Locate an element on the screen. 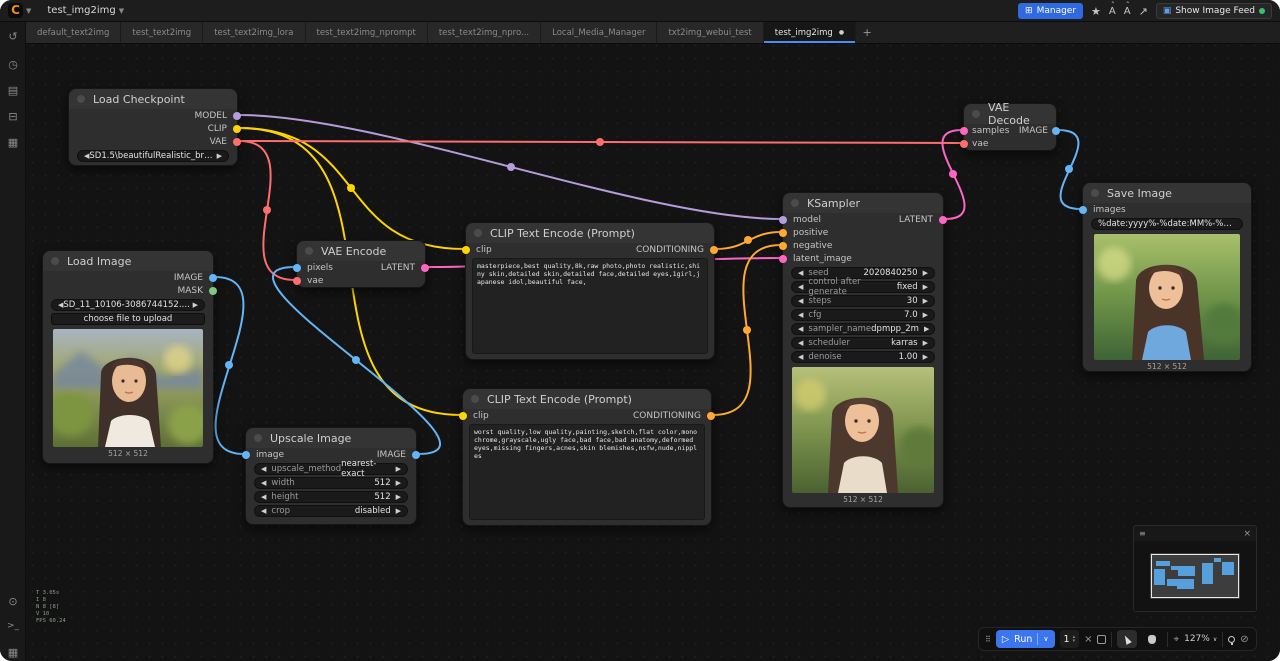 The width and height of the screenshot is (1280, 661). vae-output-slot is located at coordinates (237, 141).